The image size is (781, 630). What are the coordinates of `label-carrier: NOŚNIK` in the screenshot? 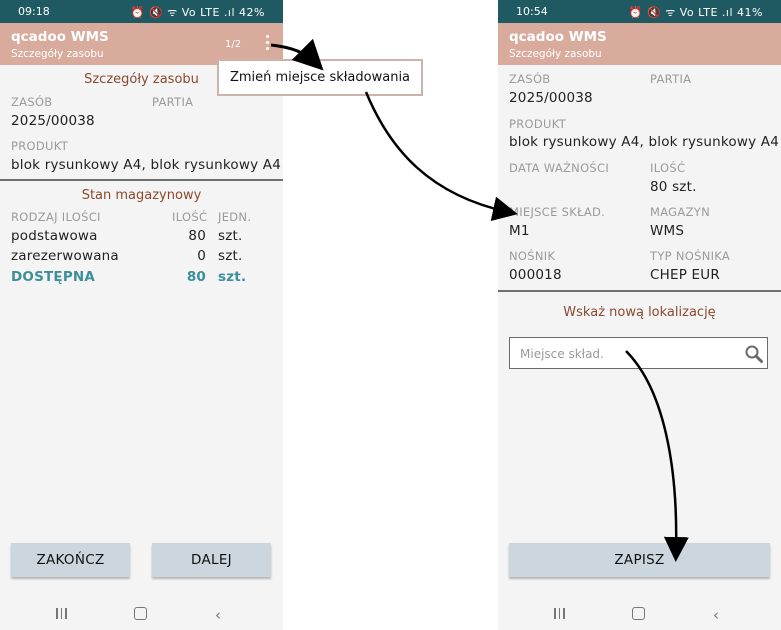 It's located at (532, 256).